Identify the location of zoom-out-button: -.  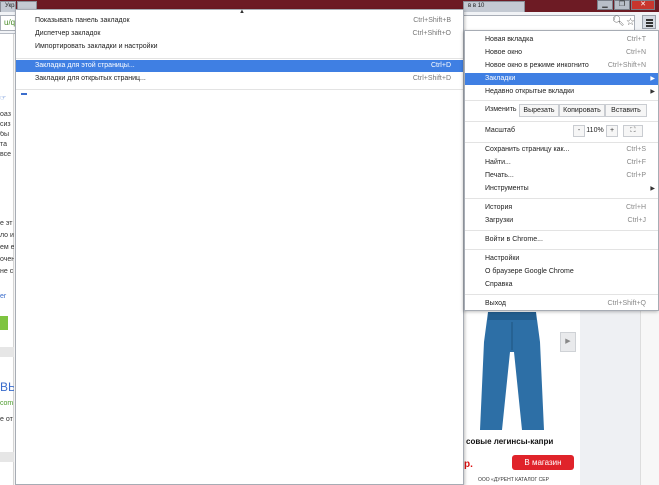
(579, 131).